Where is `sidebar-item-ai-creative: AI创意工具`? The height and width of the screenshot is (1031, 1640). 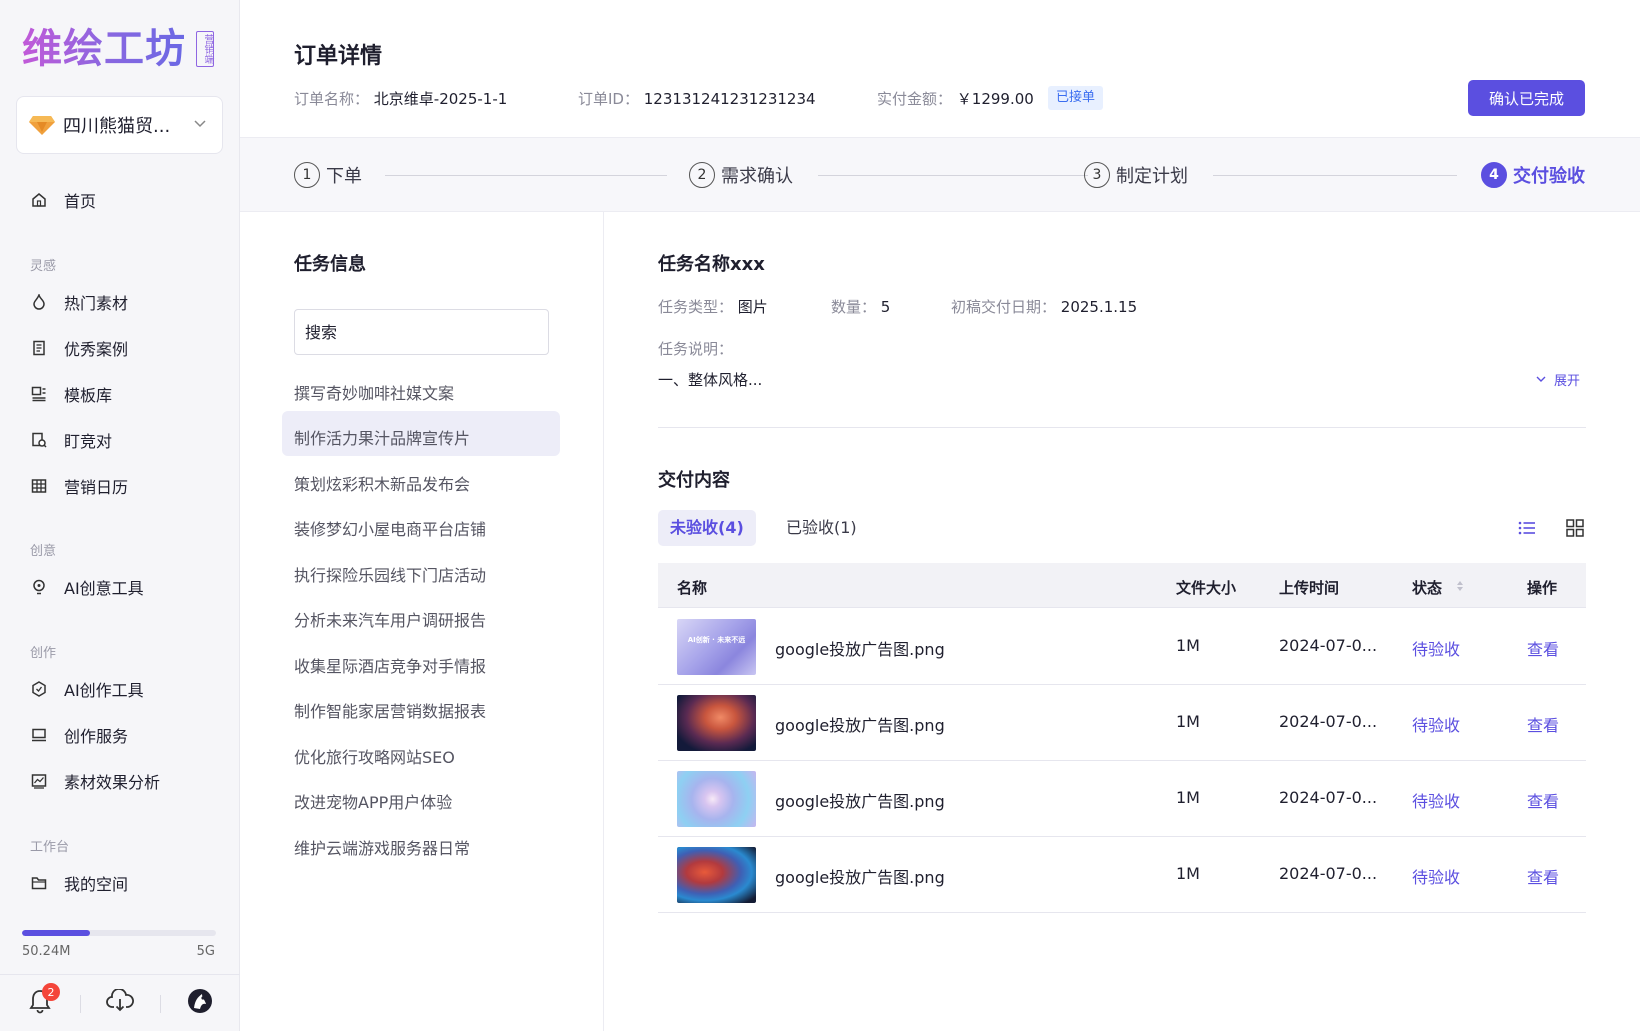 sidebar-item-ai-creative: AI创意工具 is located at coordinates (87, 587).